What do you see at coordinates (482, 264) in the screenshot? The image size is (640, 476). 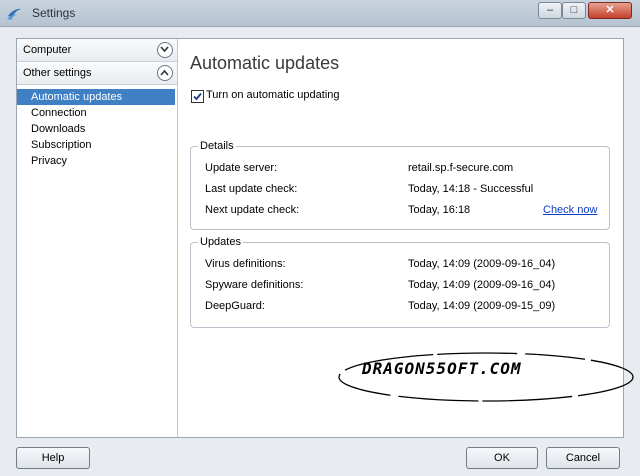 I see `virus-definitions-value: Today, 14:09 (2009-09-16_04)` at bounding box center [482, 264].